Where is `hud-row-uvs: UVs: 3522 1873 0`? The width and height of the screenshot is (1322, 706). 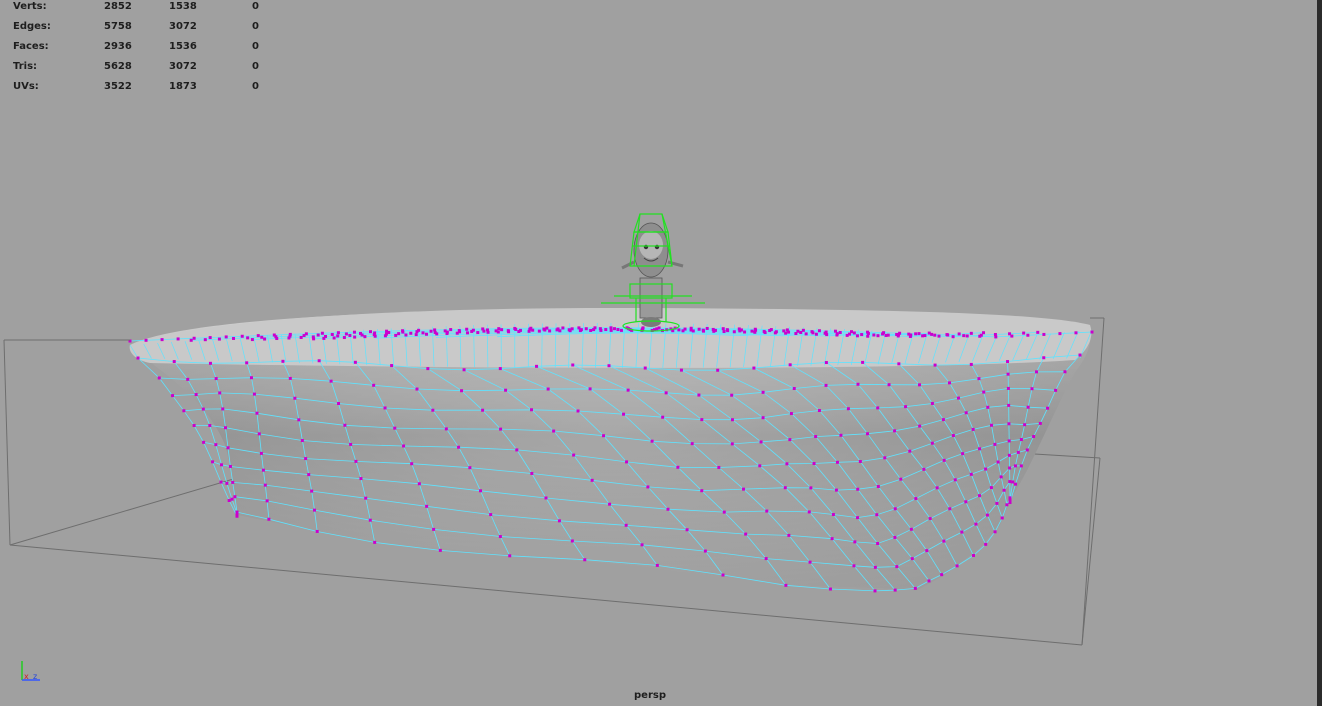 hud-row-uvs: UVs: 3522 1873 0 is located at coordinates (140, 90).